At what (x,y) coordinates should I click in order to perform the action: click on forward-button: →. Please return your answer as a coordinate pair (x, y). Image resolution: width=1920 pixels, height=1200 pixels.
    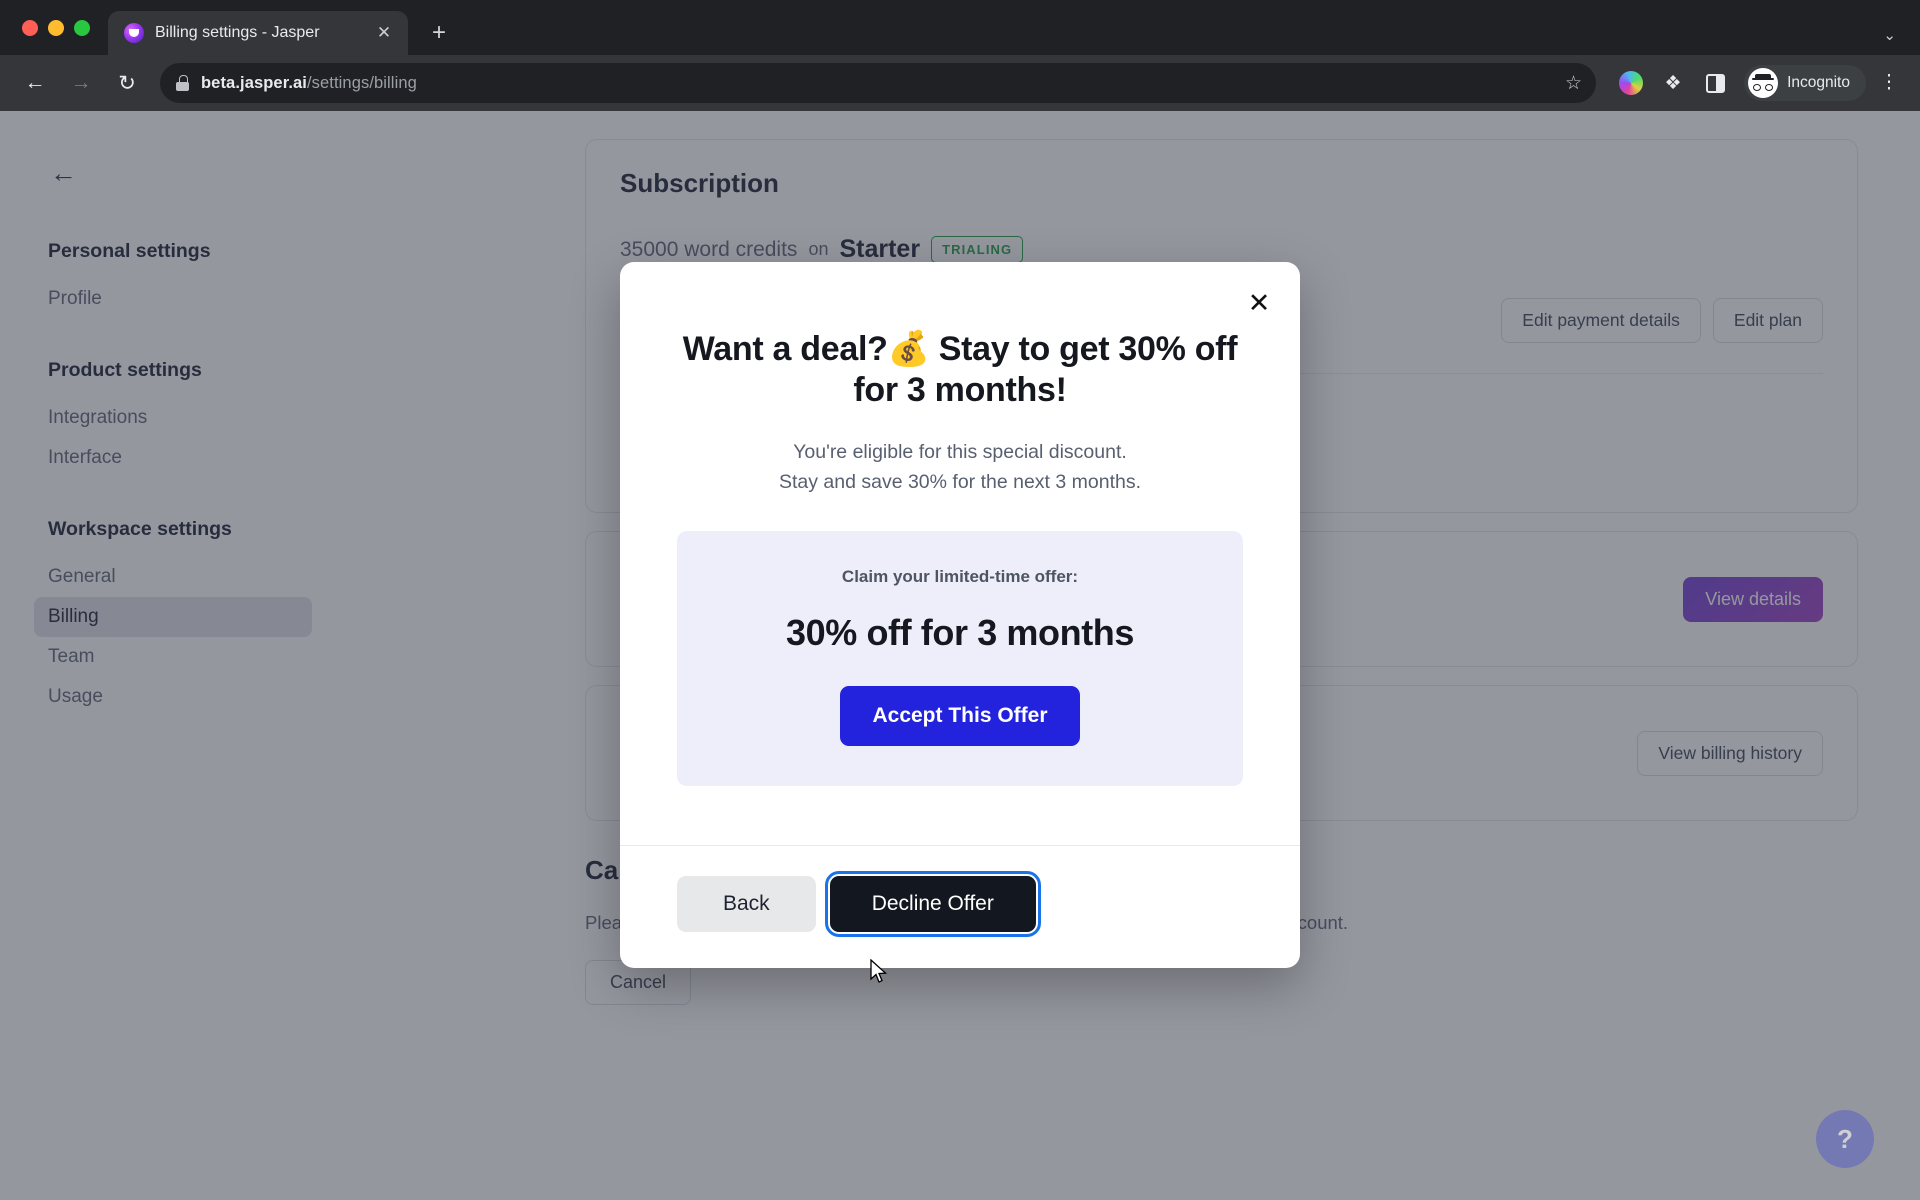
    Looking at the image, I should click on (81, 83).